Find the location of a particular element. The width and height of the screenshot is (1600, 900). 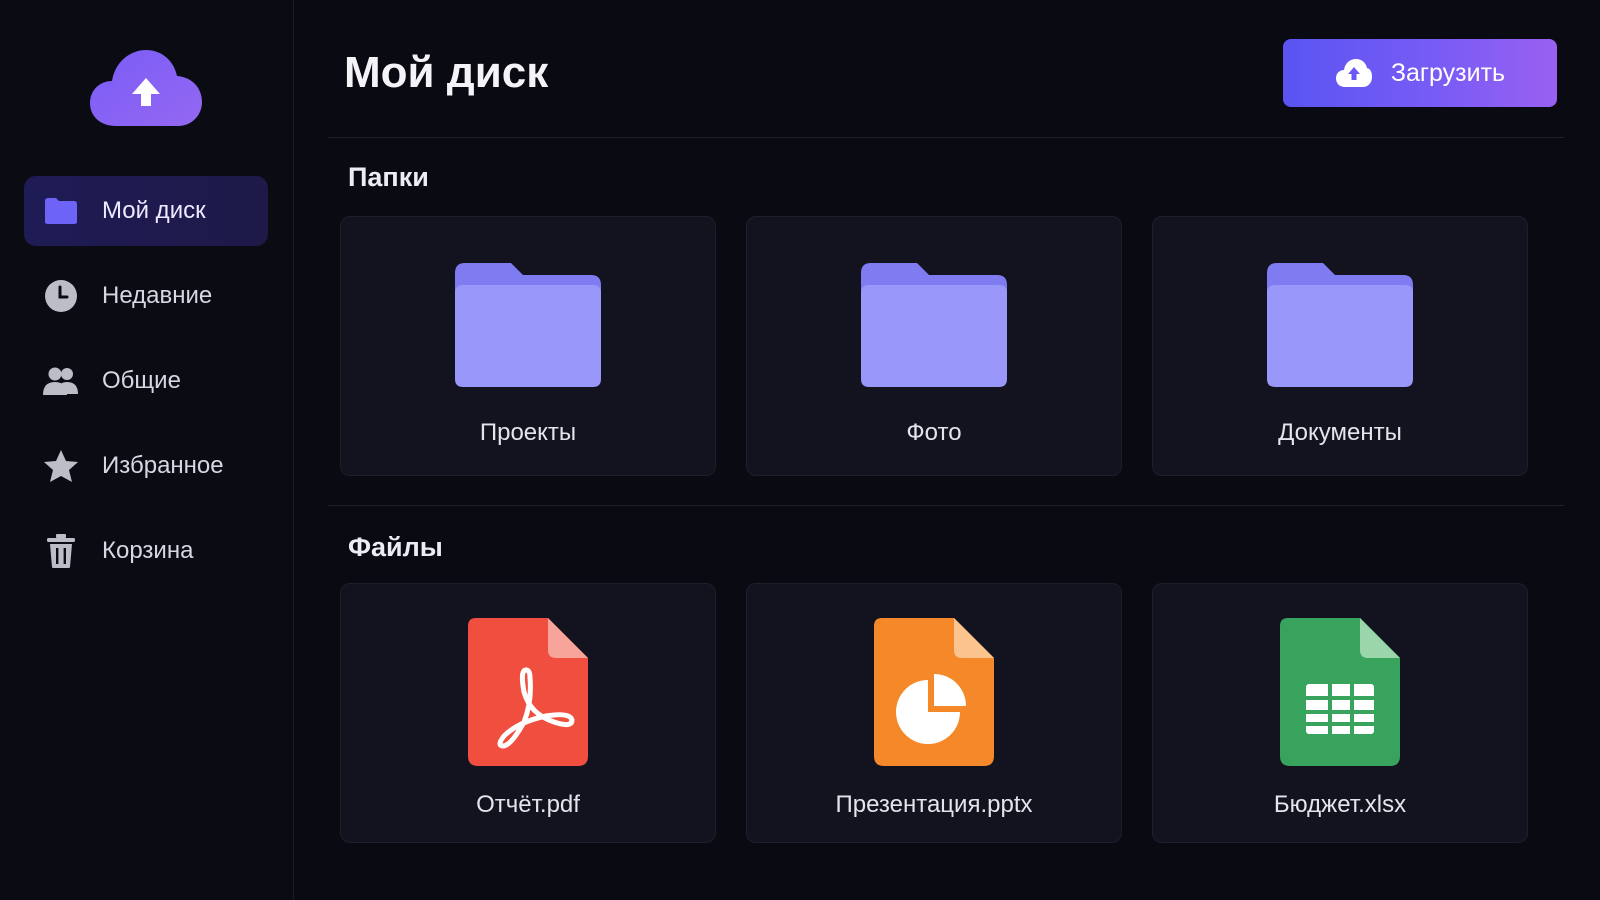

folders-section-title: Папки is located at coordinates (388, 177).